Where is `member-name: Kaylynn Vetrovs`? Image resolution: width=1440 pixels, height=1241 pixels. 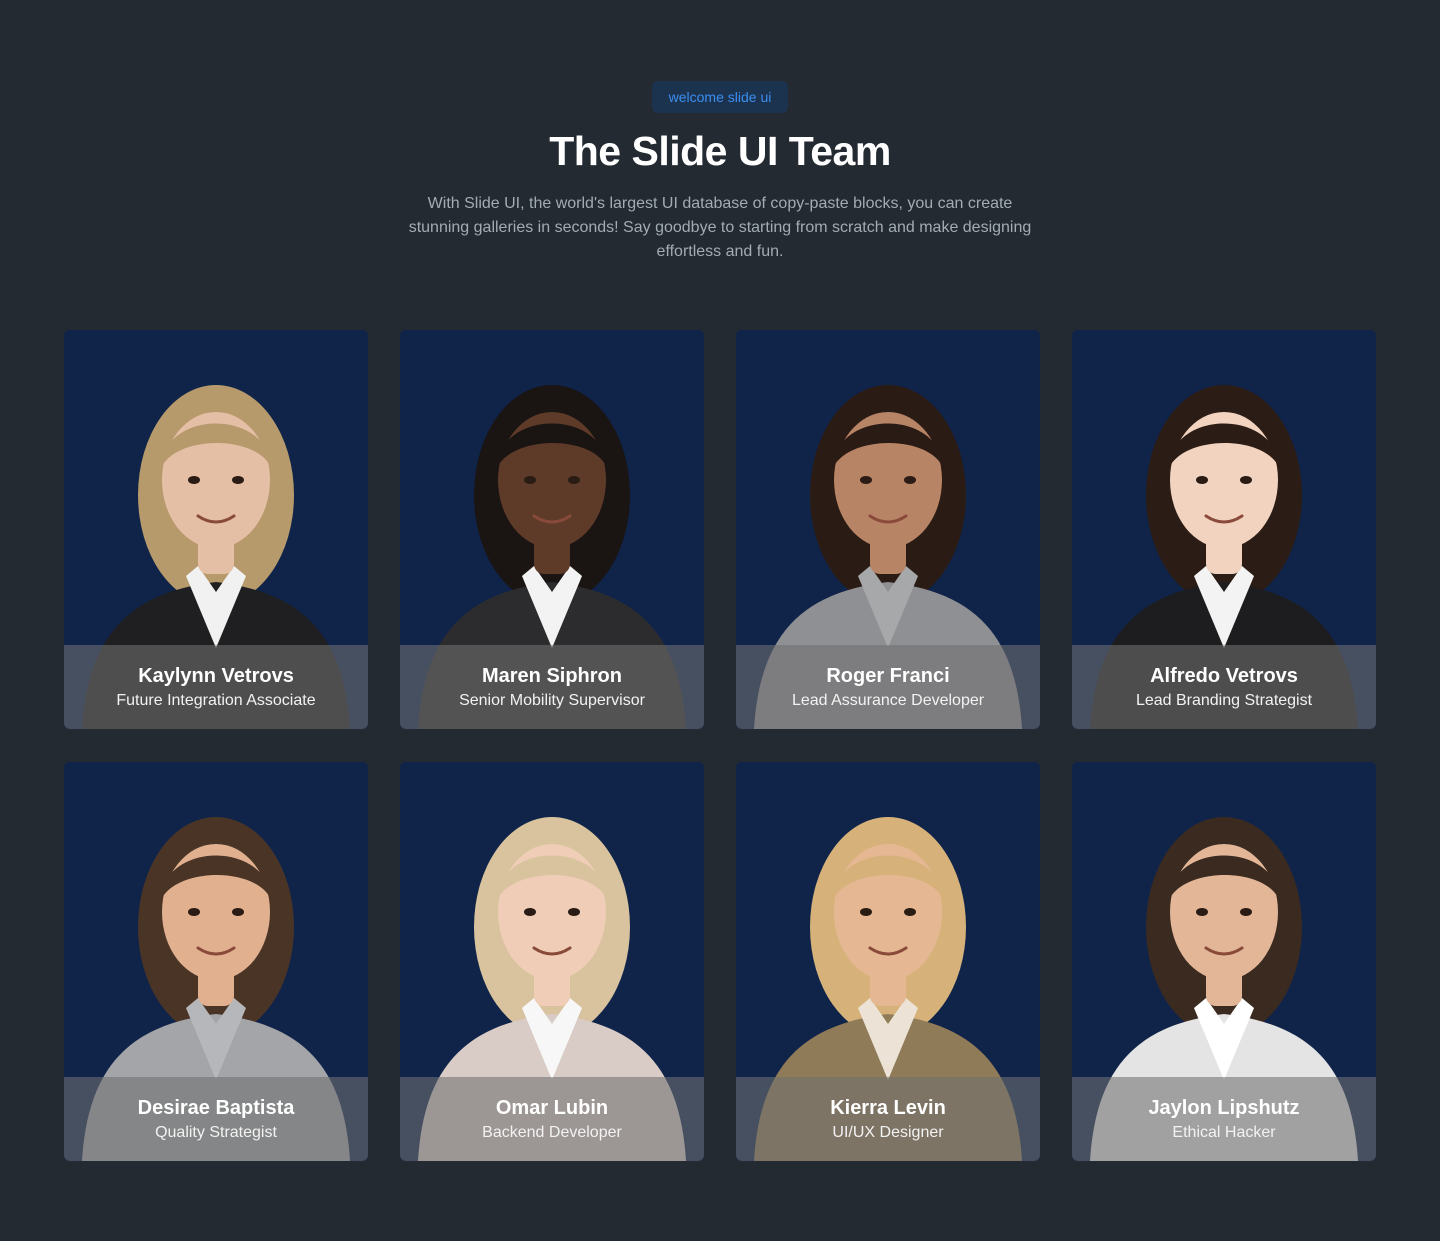 member-name: Kaylynn Vetrovs is located at coordinates (216, 675).